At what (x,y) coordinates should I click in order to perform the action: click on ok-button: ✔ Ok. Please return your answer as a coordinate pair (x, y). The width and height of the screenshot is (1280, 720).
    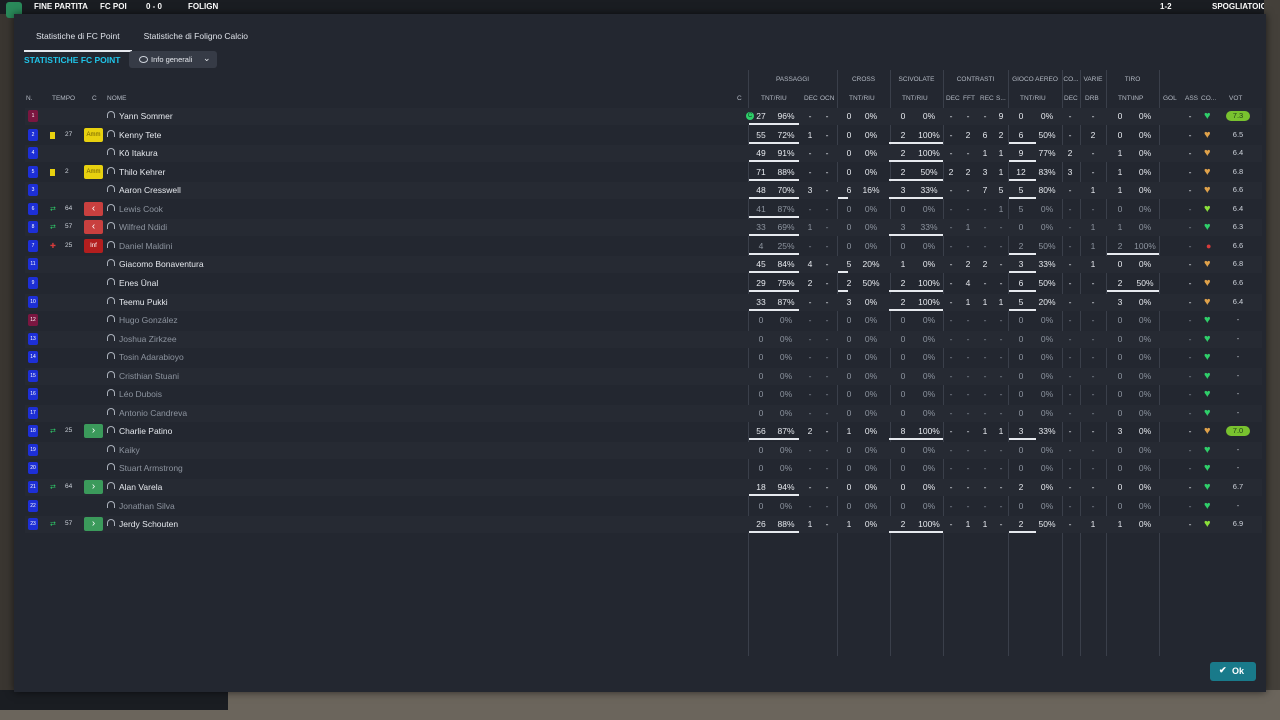
    Looking at the image, I should click on (1233, 671).